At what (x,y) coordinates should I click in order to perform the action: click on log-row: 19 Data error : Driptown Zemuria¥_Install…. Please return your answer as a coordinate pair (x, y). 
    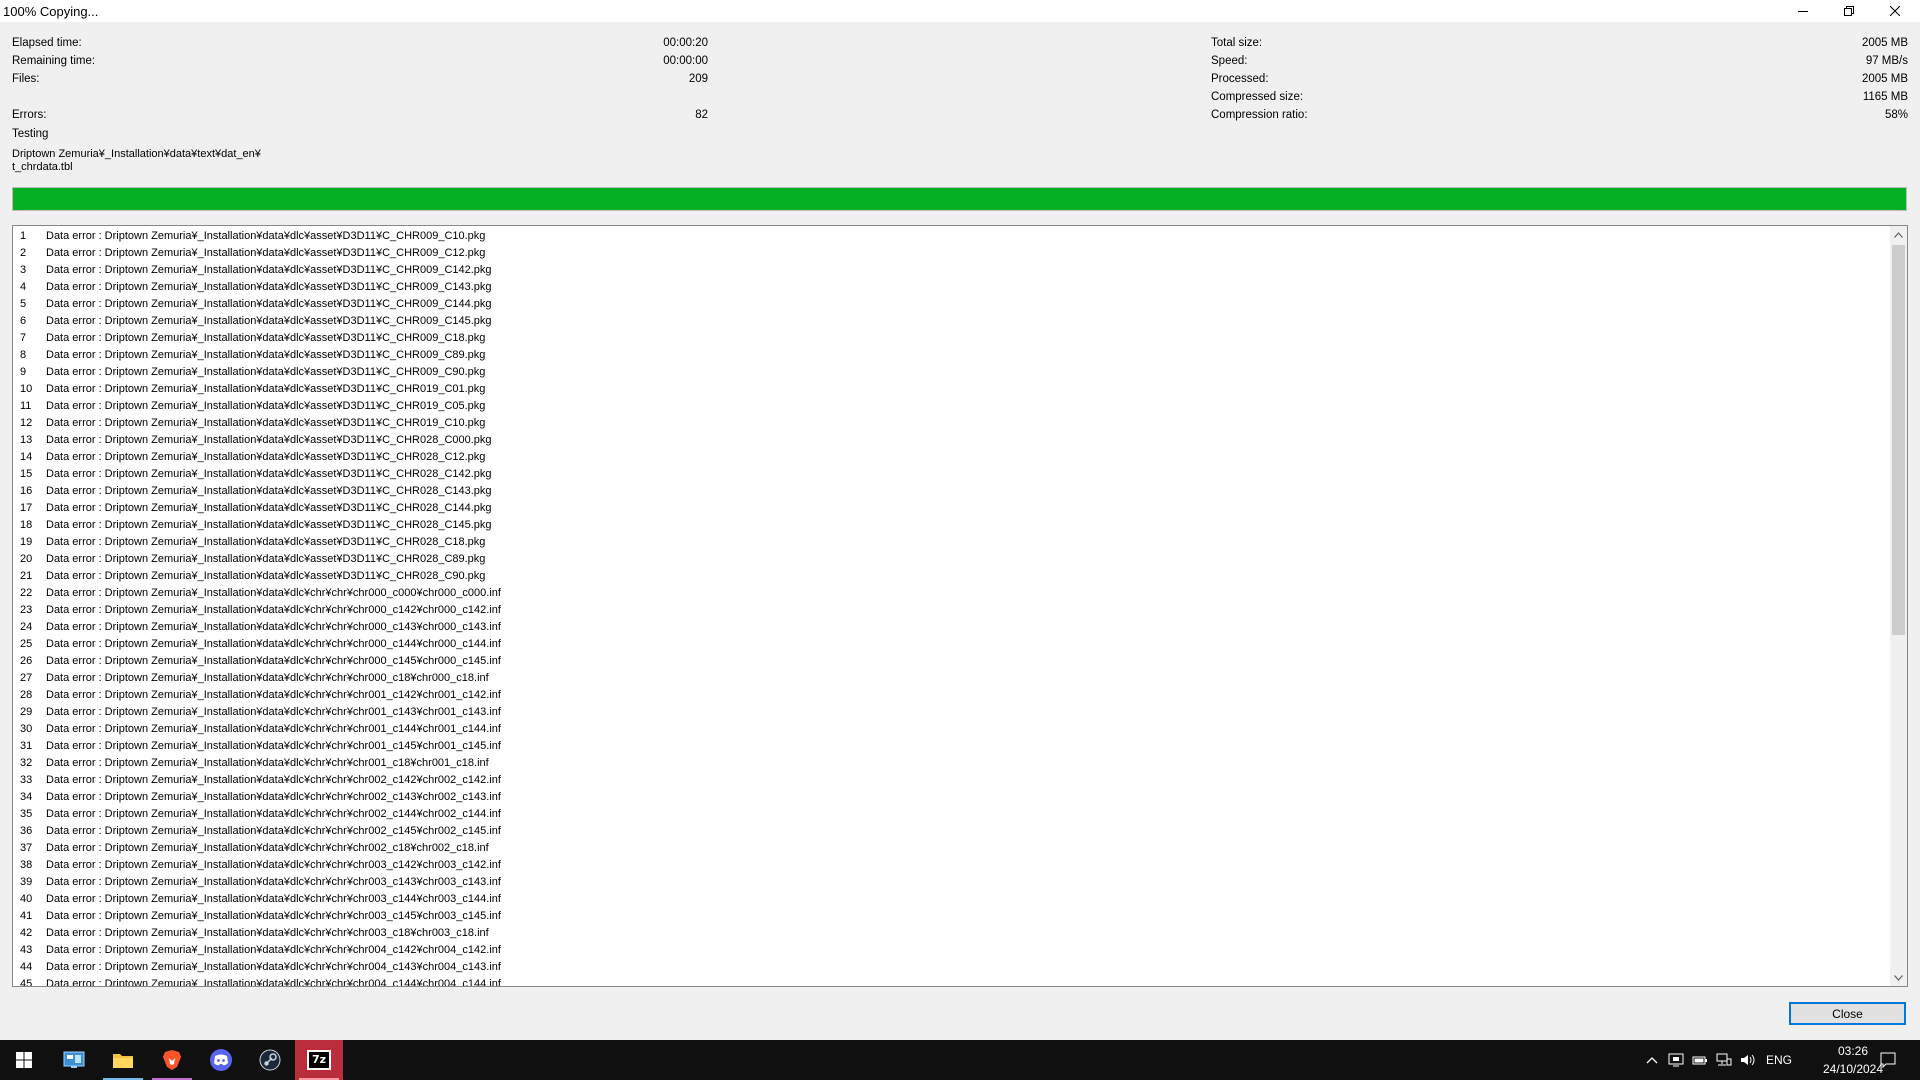
    Looking at the image, I should click on (950, 542).